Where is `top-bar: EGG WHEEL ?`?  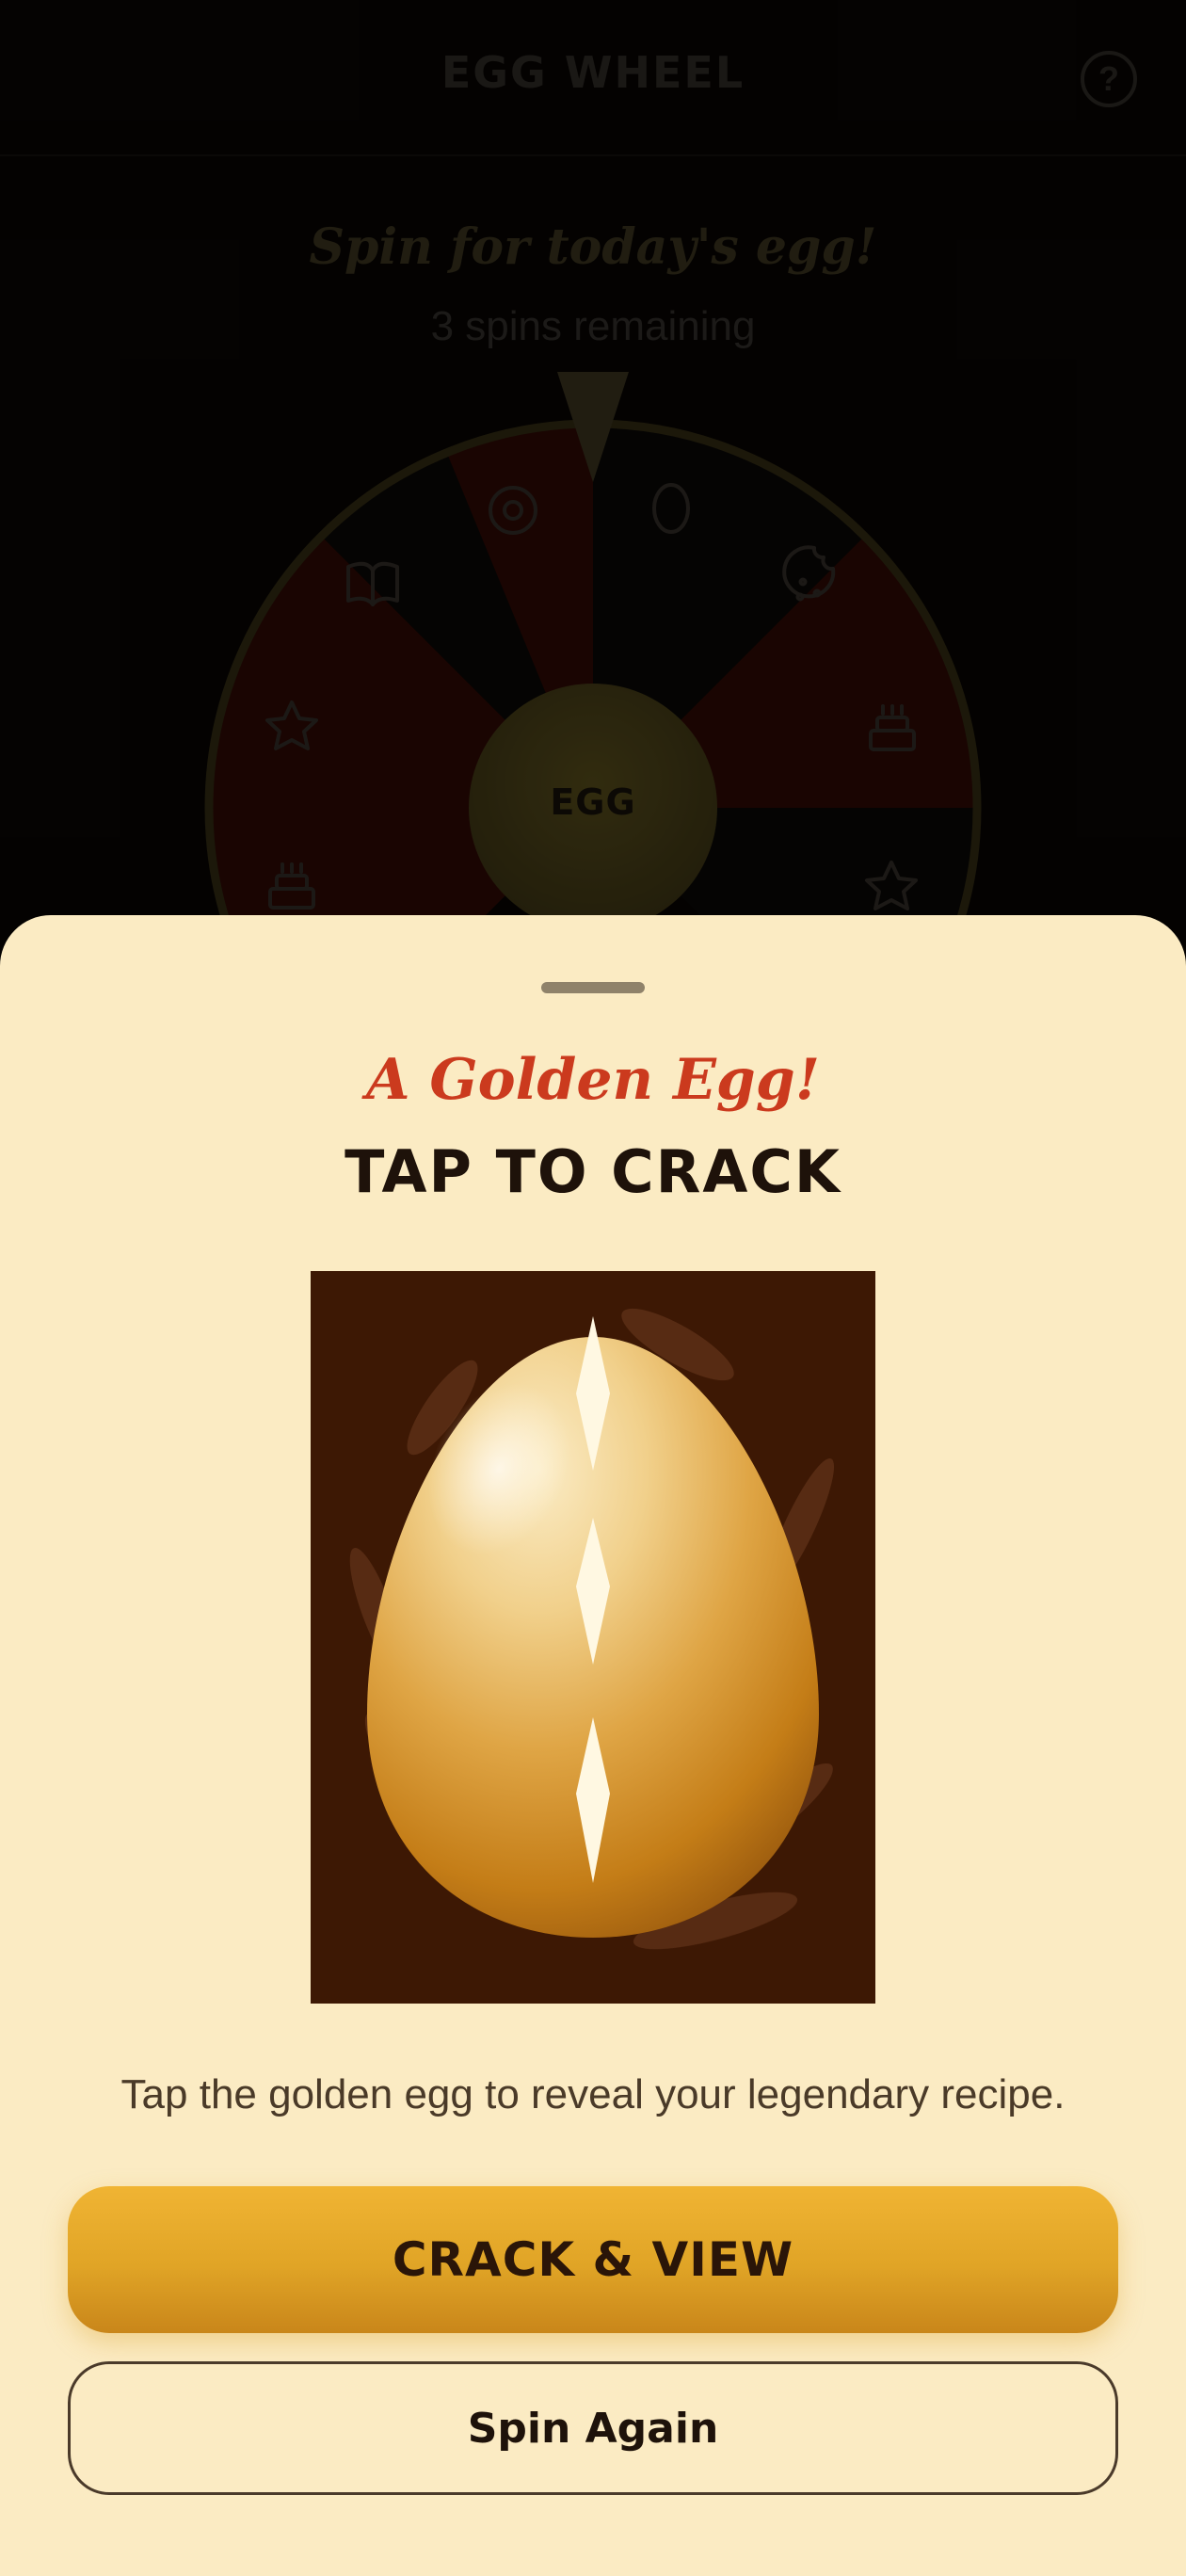
top-bar: EGG WHEEL ? is located at coordinates (593, 78).